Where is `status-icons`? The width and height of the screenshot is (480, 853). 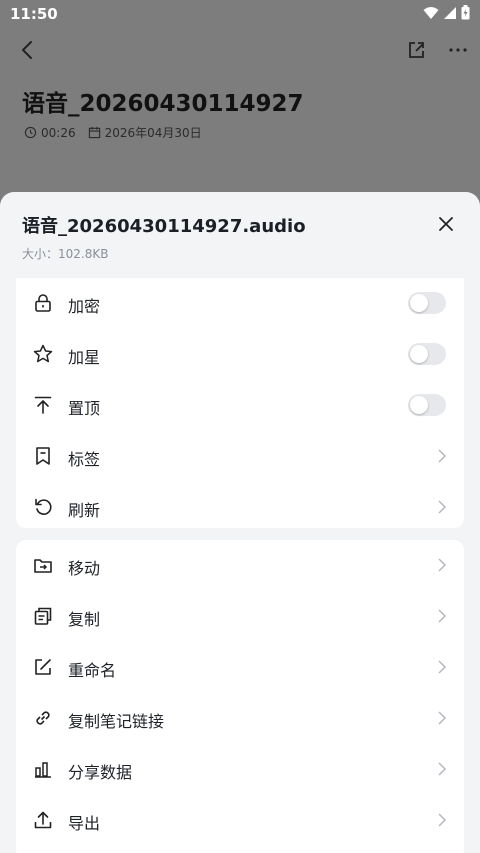 status-icons is located at coordinates (446, 12).